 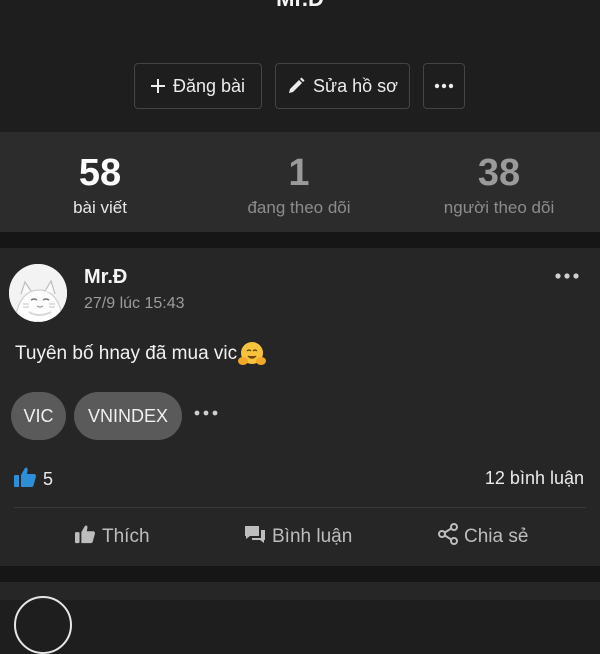 I want to click on tags-more-icon, so click(x=206, y=413).